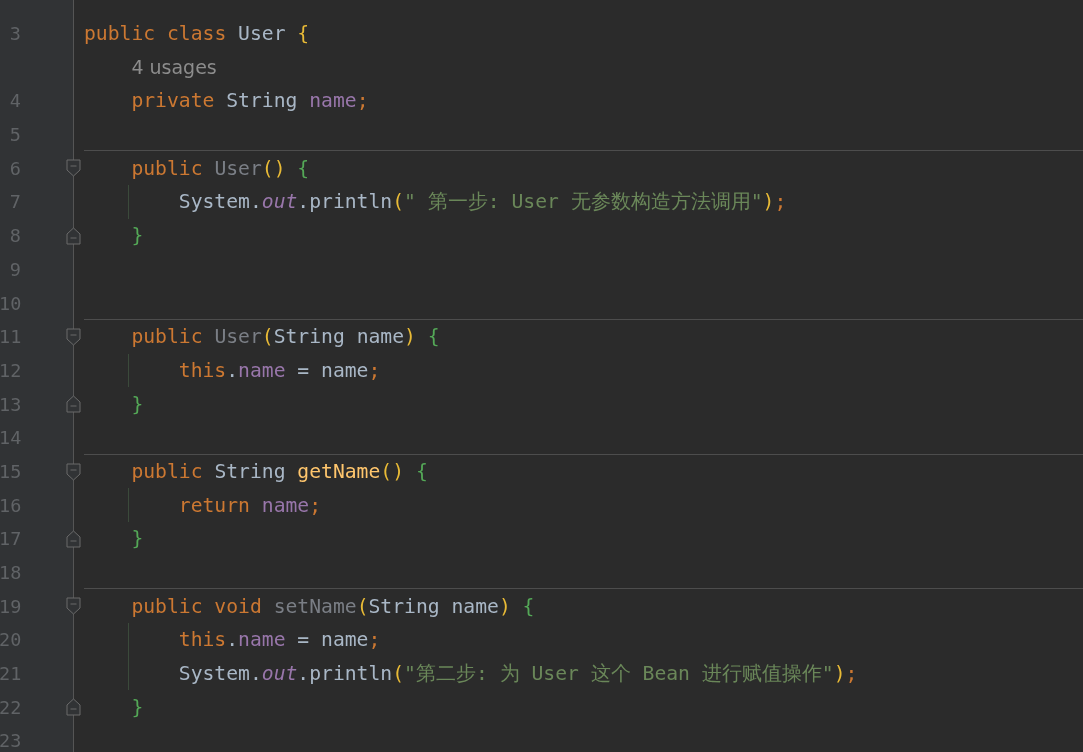 This screenshot has width=1083, height=752. Describe the element at coordinates (285, 337) in the screenshot. I see `code-line: public User(String name) {` at that location.